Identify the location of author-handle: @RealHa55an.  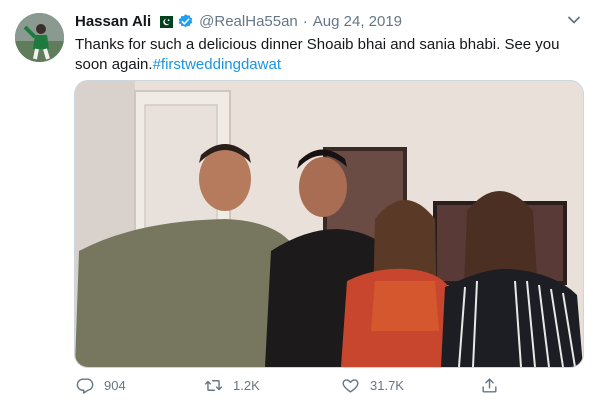
(248, 21).